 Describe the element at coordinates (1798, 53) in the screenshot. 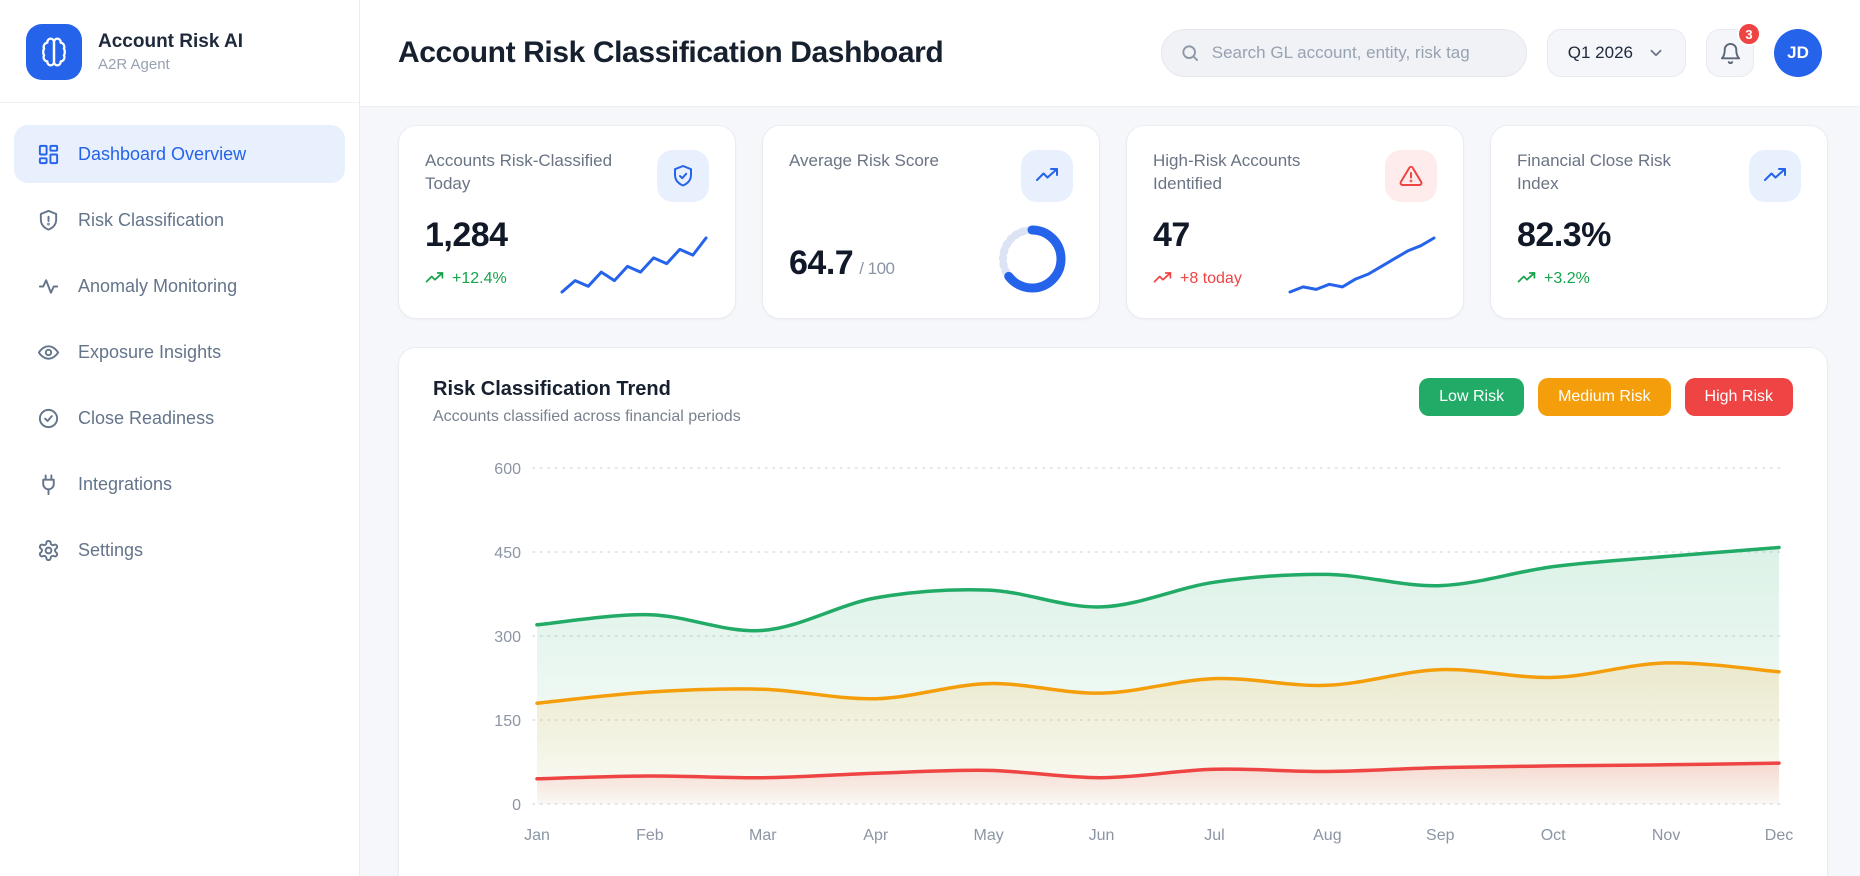

I see `avatar: JD` at that location.